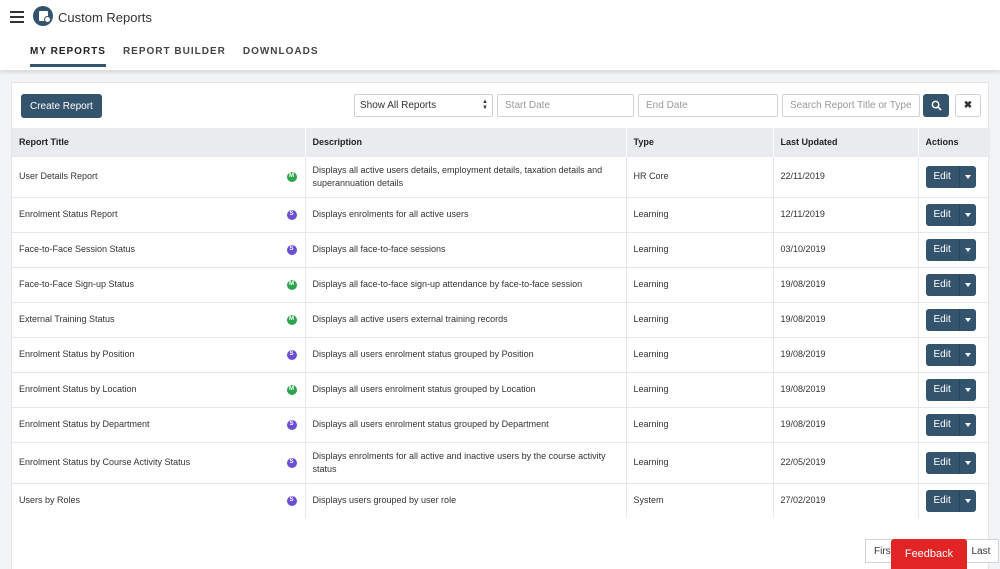 Image resolution: width=1000 pixels, height=569 pixels. I want to click on report-title: External Training Status, so click(67, 319).